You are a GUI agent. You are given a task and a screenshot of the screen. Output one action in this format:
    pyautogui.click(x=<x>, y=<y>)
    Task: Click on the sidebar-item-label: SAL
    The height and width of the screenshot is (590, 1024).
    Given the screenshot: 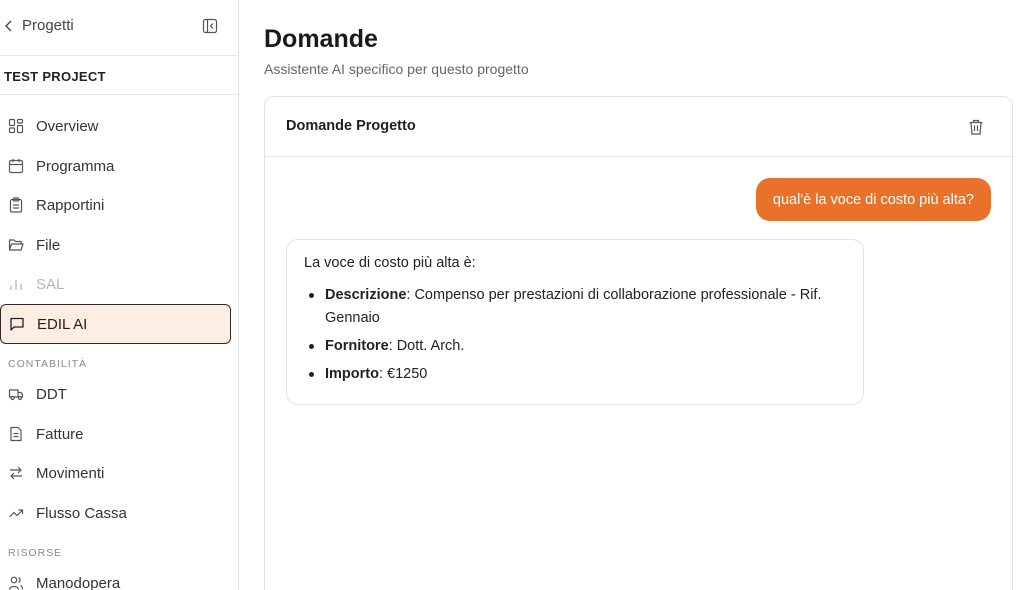 What is the action you would take?
    pyautogui.click(x=50, y=284)
    